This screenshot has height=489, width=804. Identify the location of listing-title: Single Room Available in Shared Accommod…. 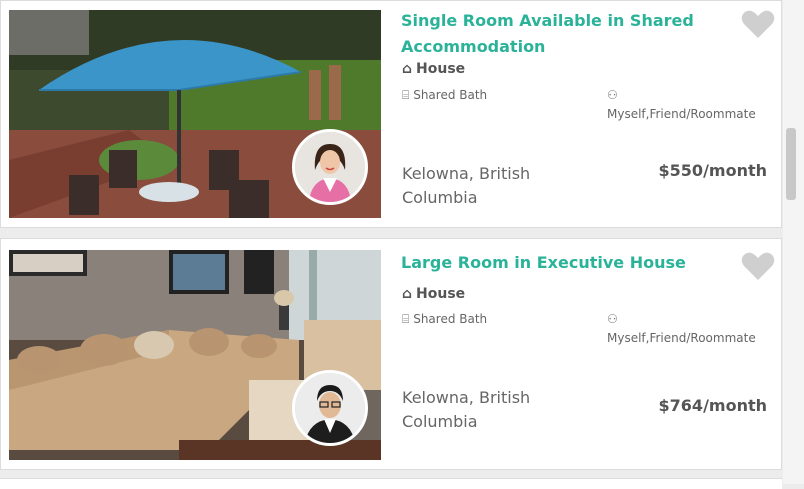
(551, 34).